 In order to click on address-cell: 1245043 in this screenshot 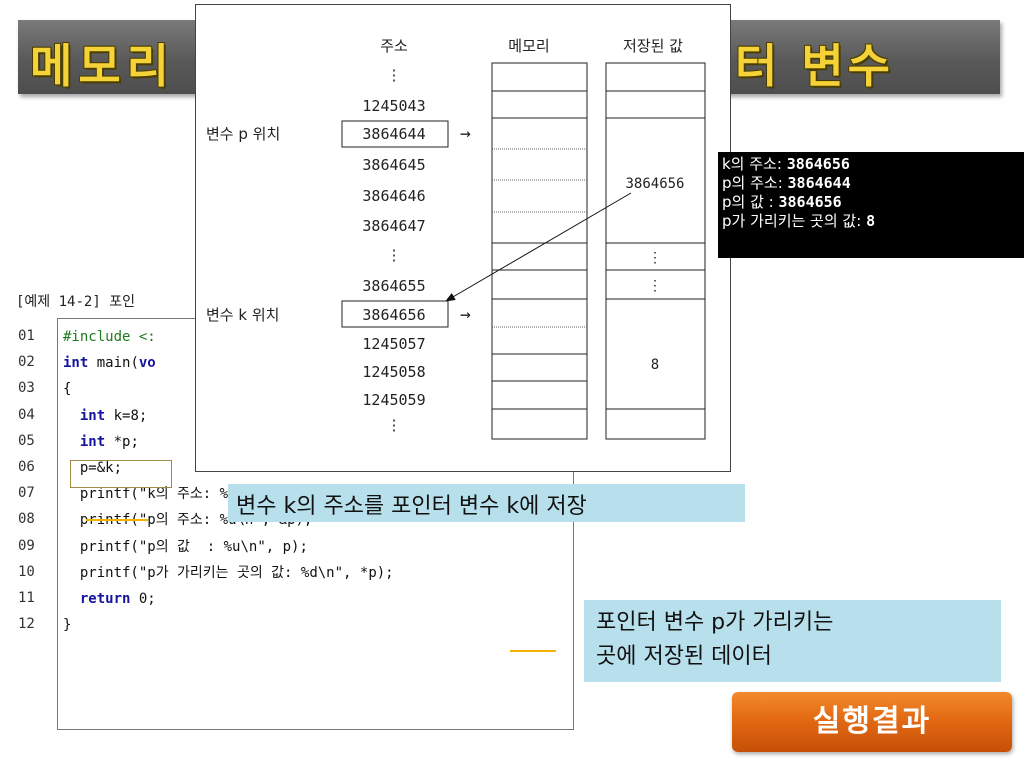, I will do `click(393, 106)`.